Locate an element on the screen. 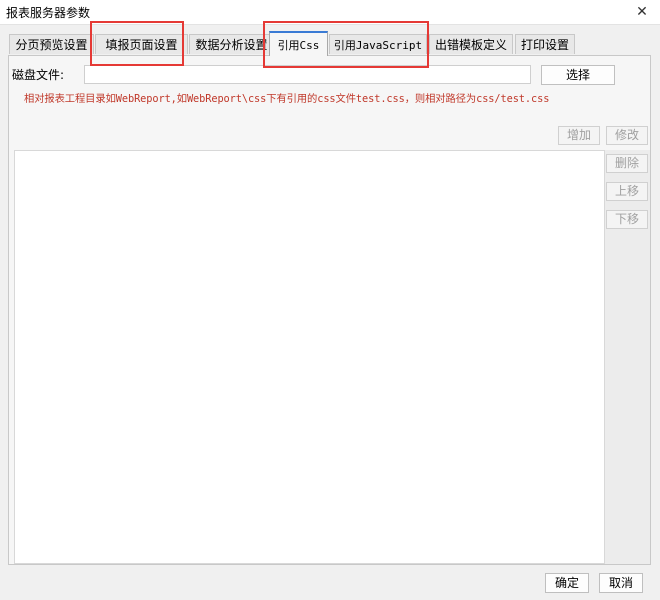 The width and height of the screenshot is (660, 600). tab-error-template: 出错模板定义 is located at coordinates (471, 44).